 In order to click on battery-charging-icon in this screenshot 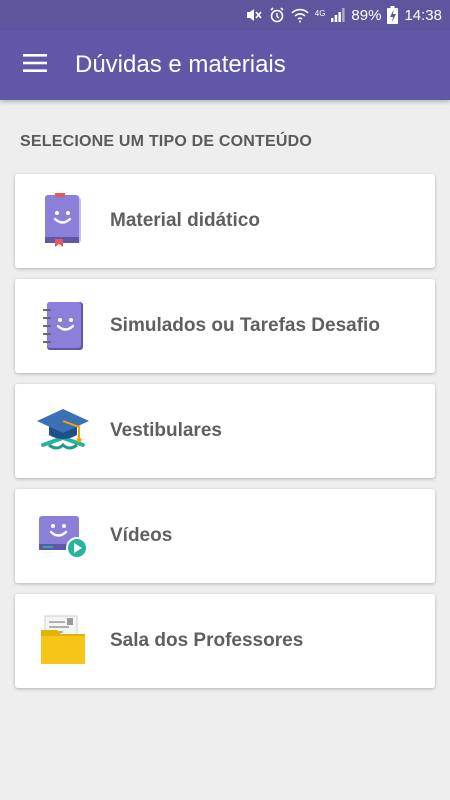, I will do `click(393, 15)`.